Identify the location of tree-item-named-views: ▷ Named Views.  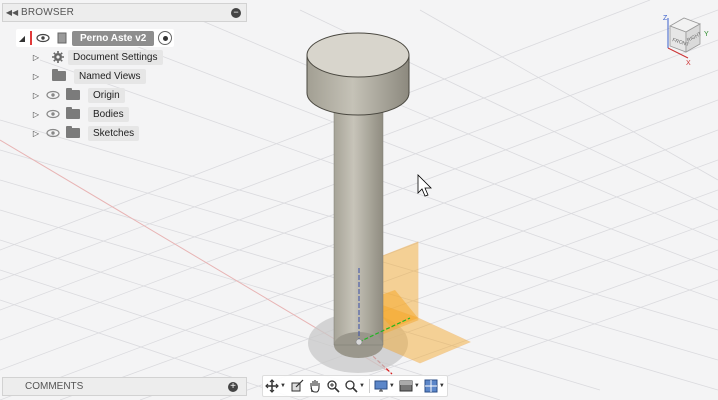
(88, 76).